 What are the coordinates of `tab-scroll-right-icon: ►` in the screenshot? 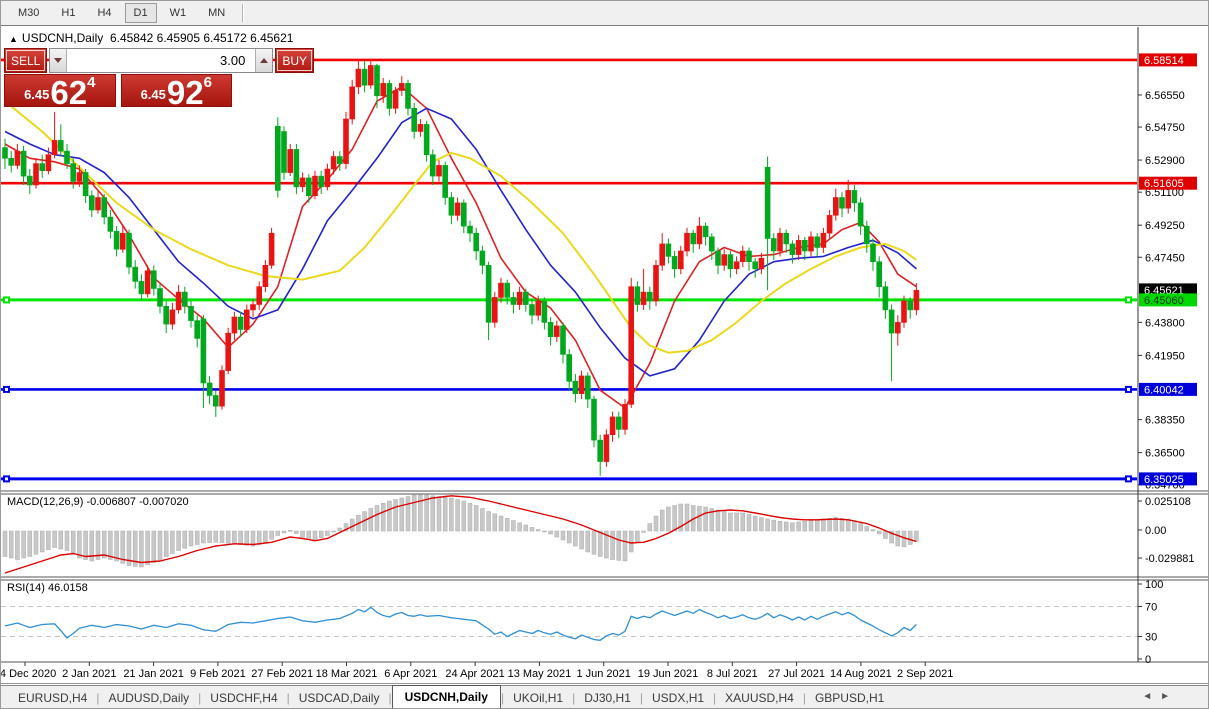 It's located at (1165, 696).